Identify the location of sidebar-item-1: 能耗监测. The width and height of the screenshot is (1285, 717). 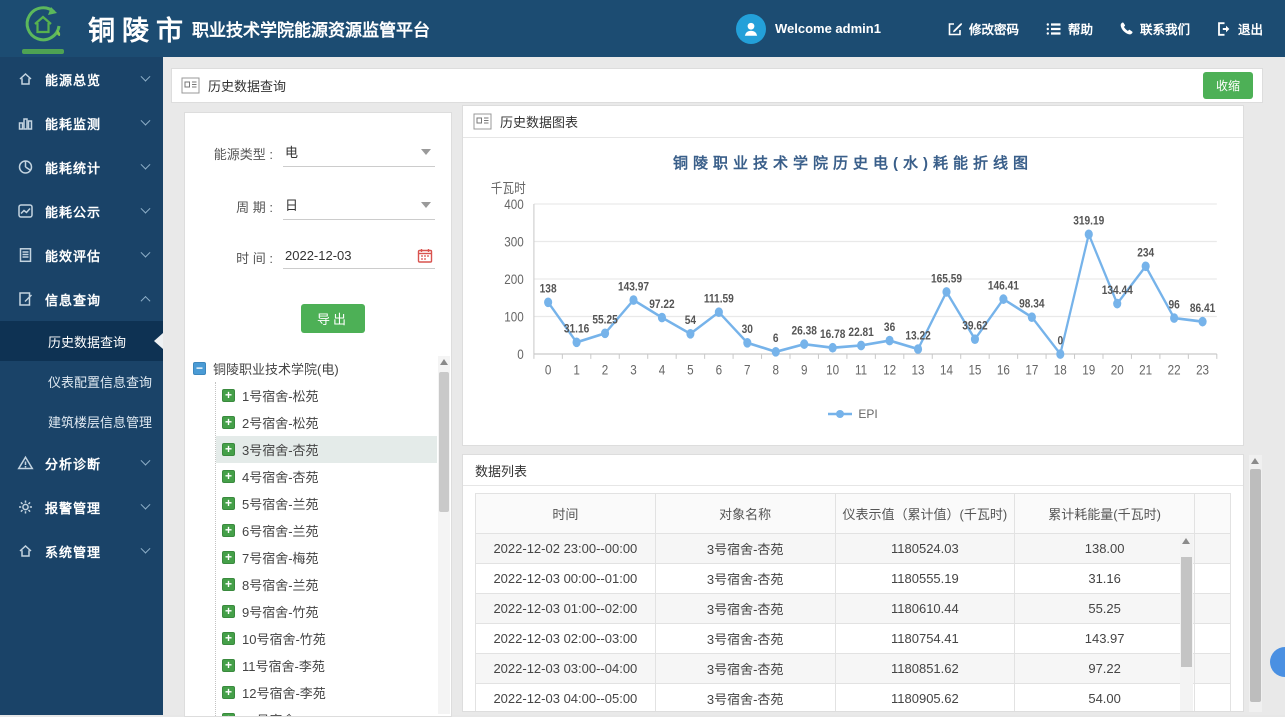
(81, 123).